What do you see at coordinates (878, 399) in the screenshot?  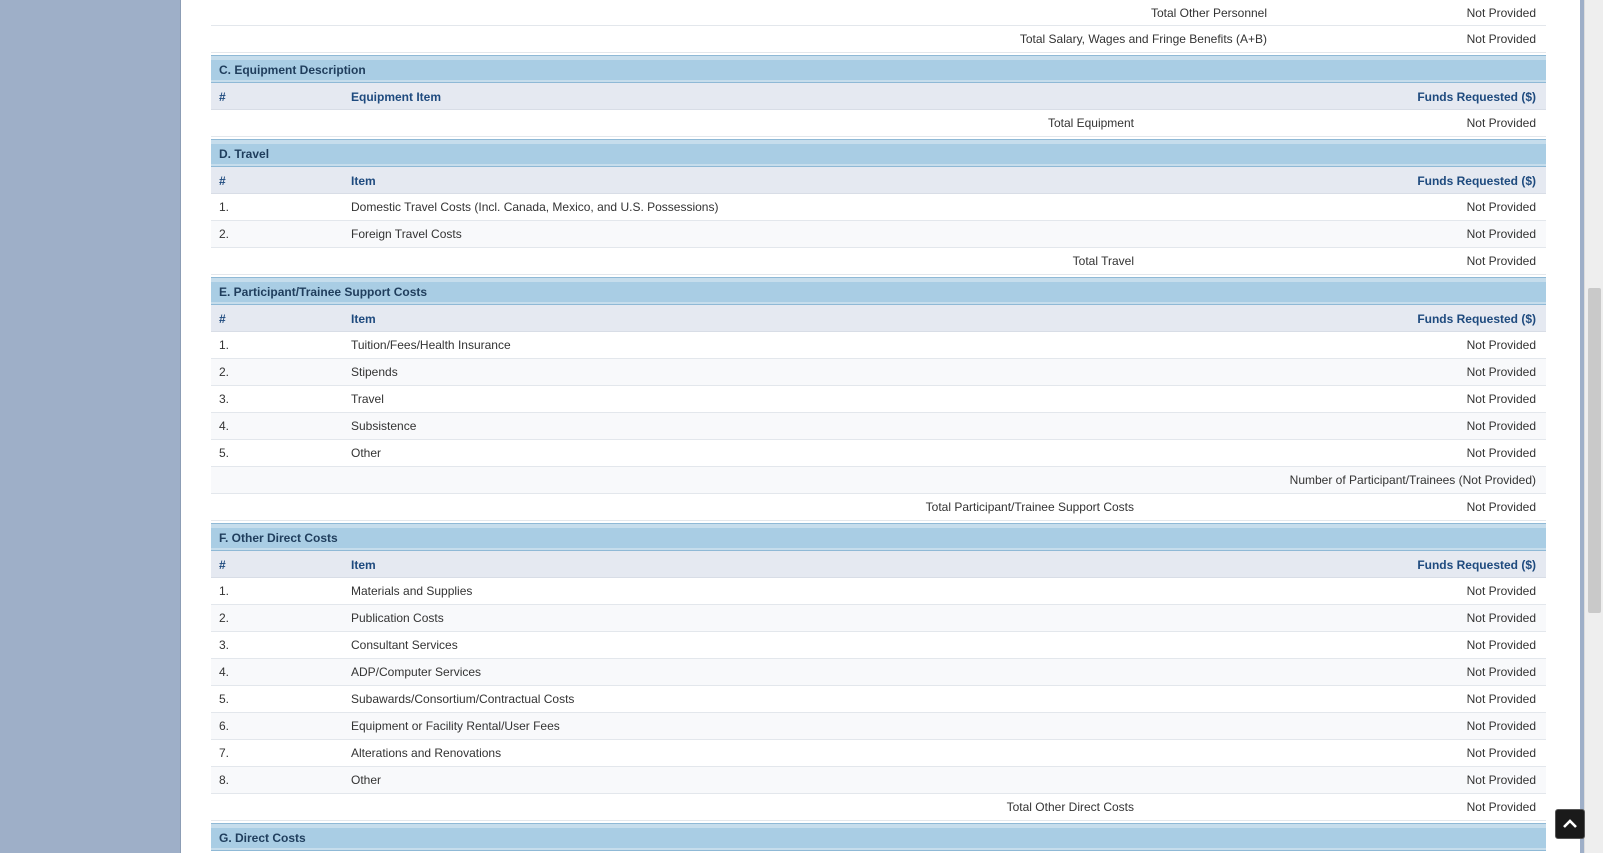 I see `table-row: 3. Travel Not Provided` at bounding box center [878, 399].